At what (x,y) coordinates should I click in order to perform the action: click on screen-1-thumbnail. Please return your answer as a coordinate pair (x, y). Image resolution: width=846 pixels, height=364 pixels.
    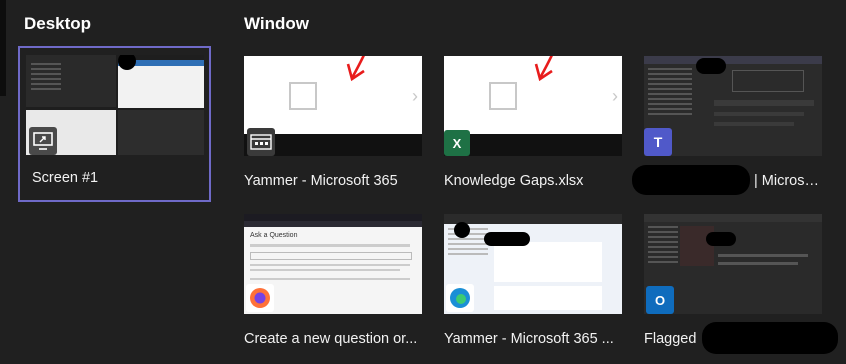
    Looking at the image, I should click on (115, 105).